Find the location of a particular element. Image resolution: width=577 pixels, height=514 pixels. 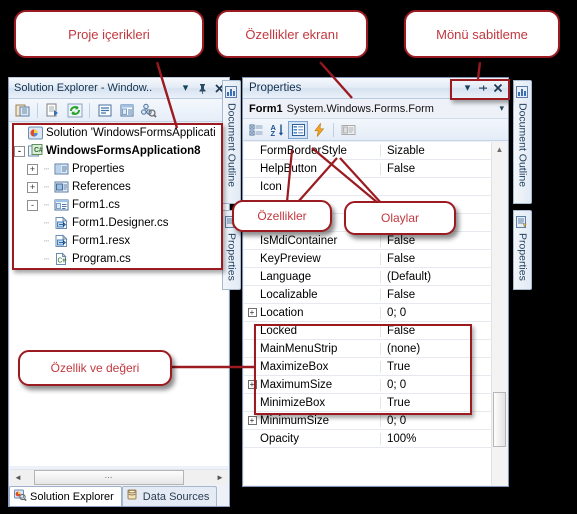

callout-text: Proje içerikleri is located at coordinates (109, 34).